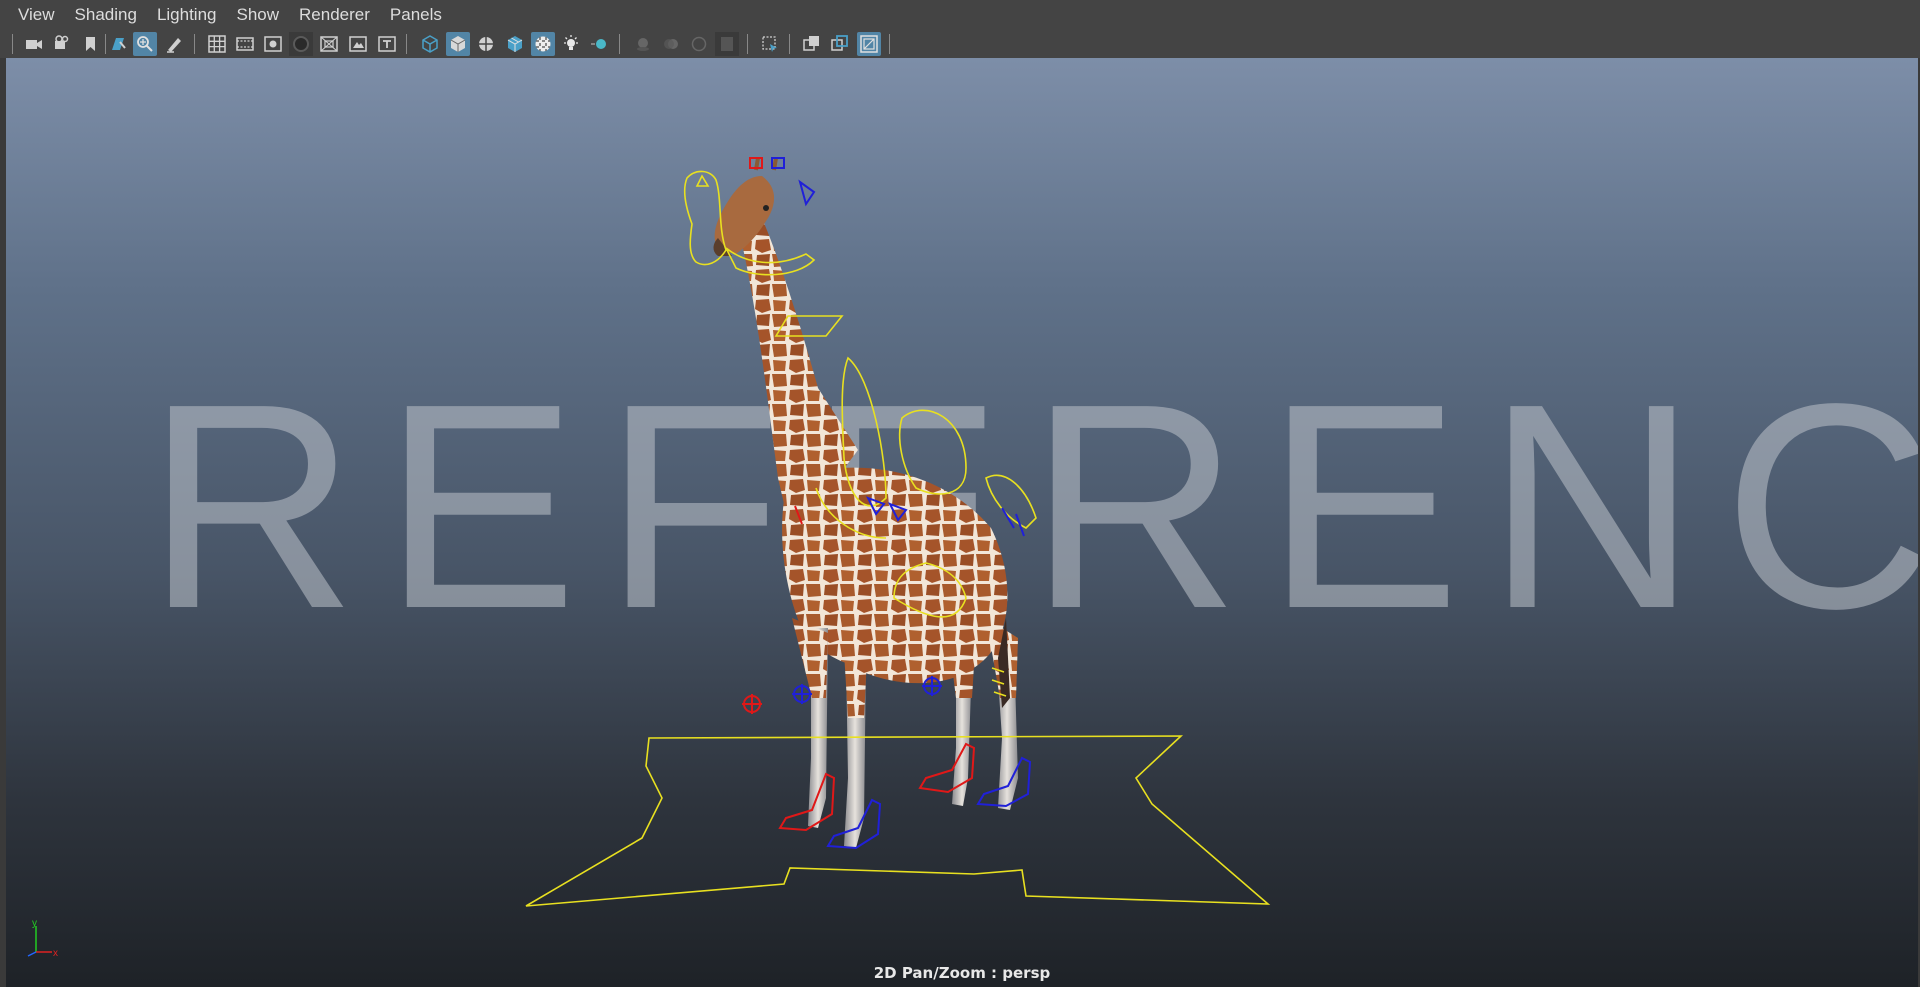  I want to click on xray-icon, so click(811, 43).